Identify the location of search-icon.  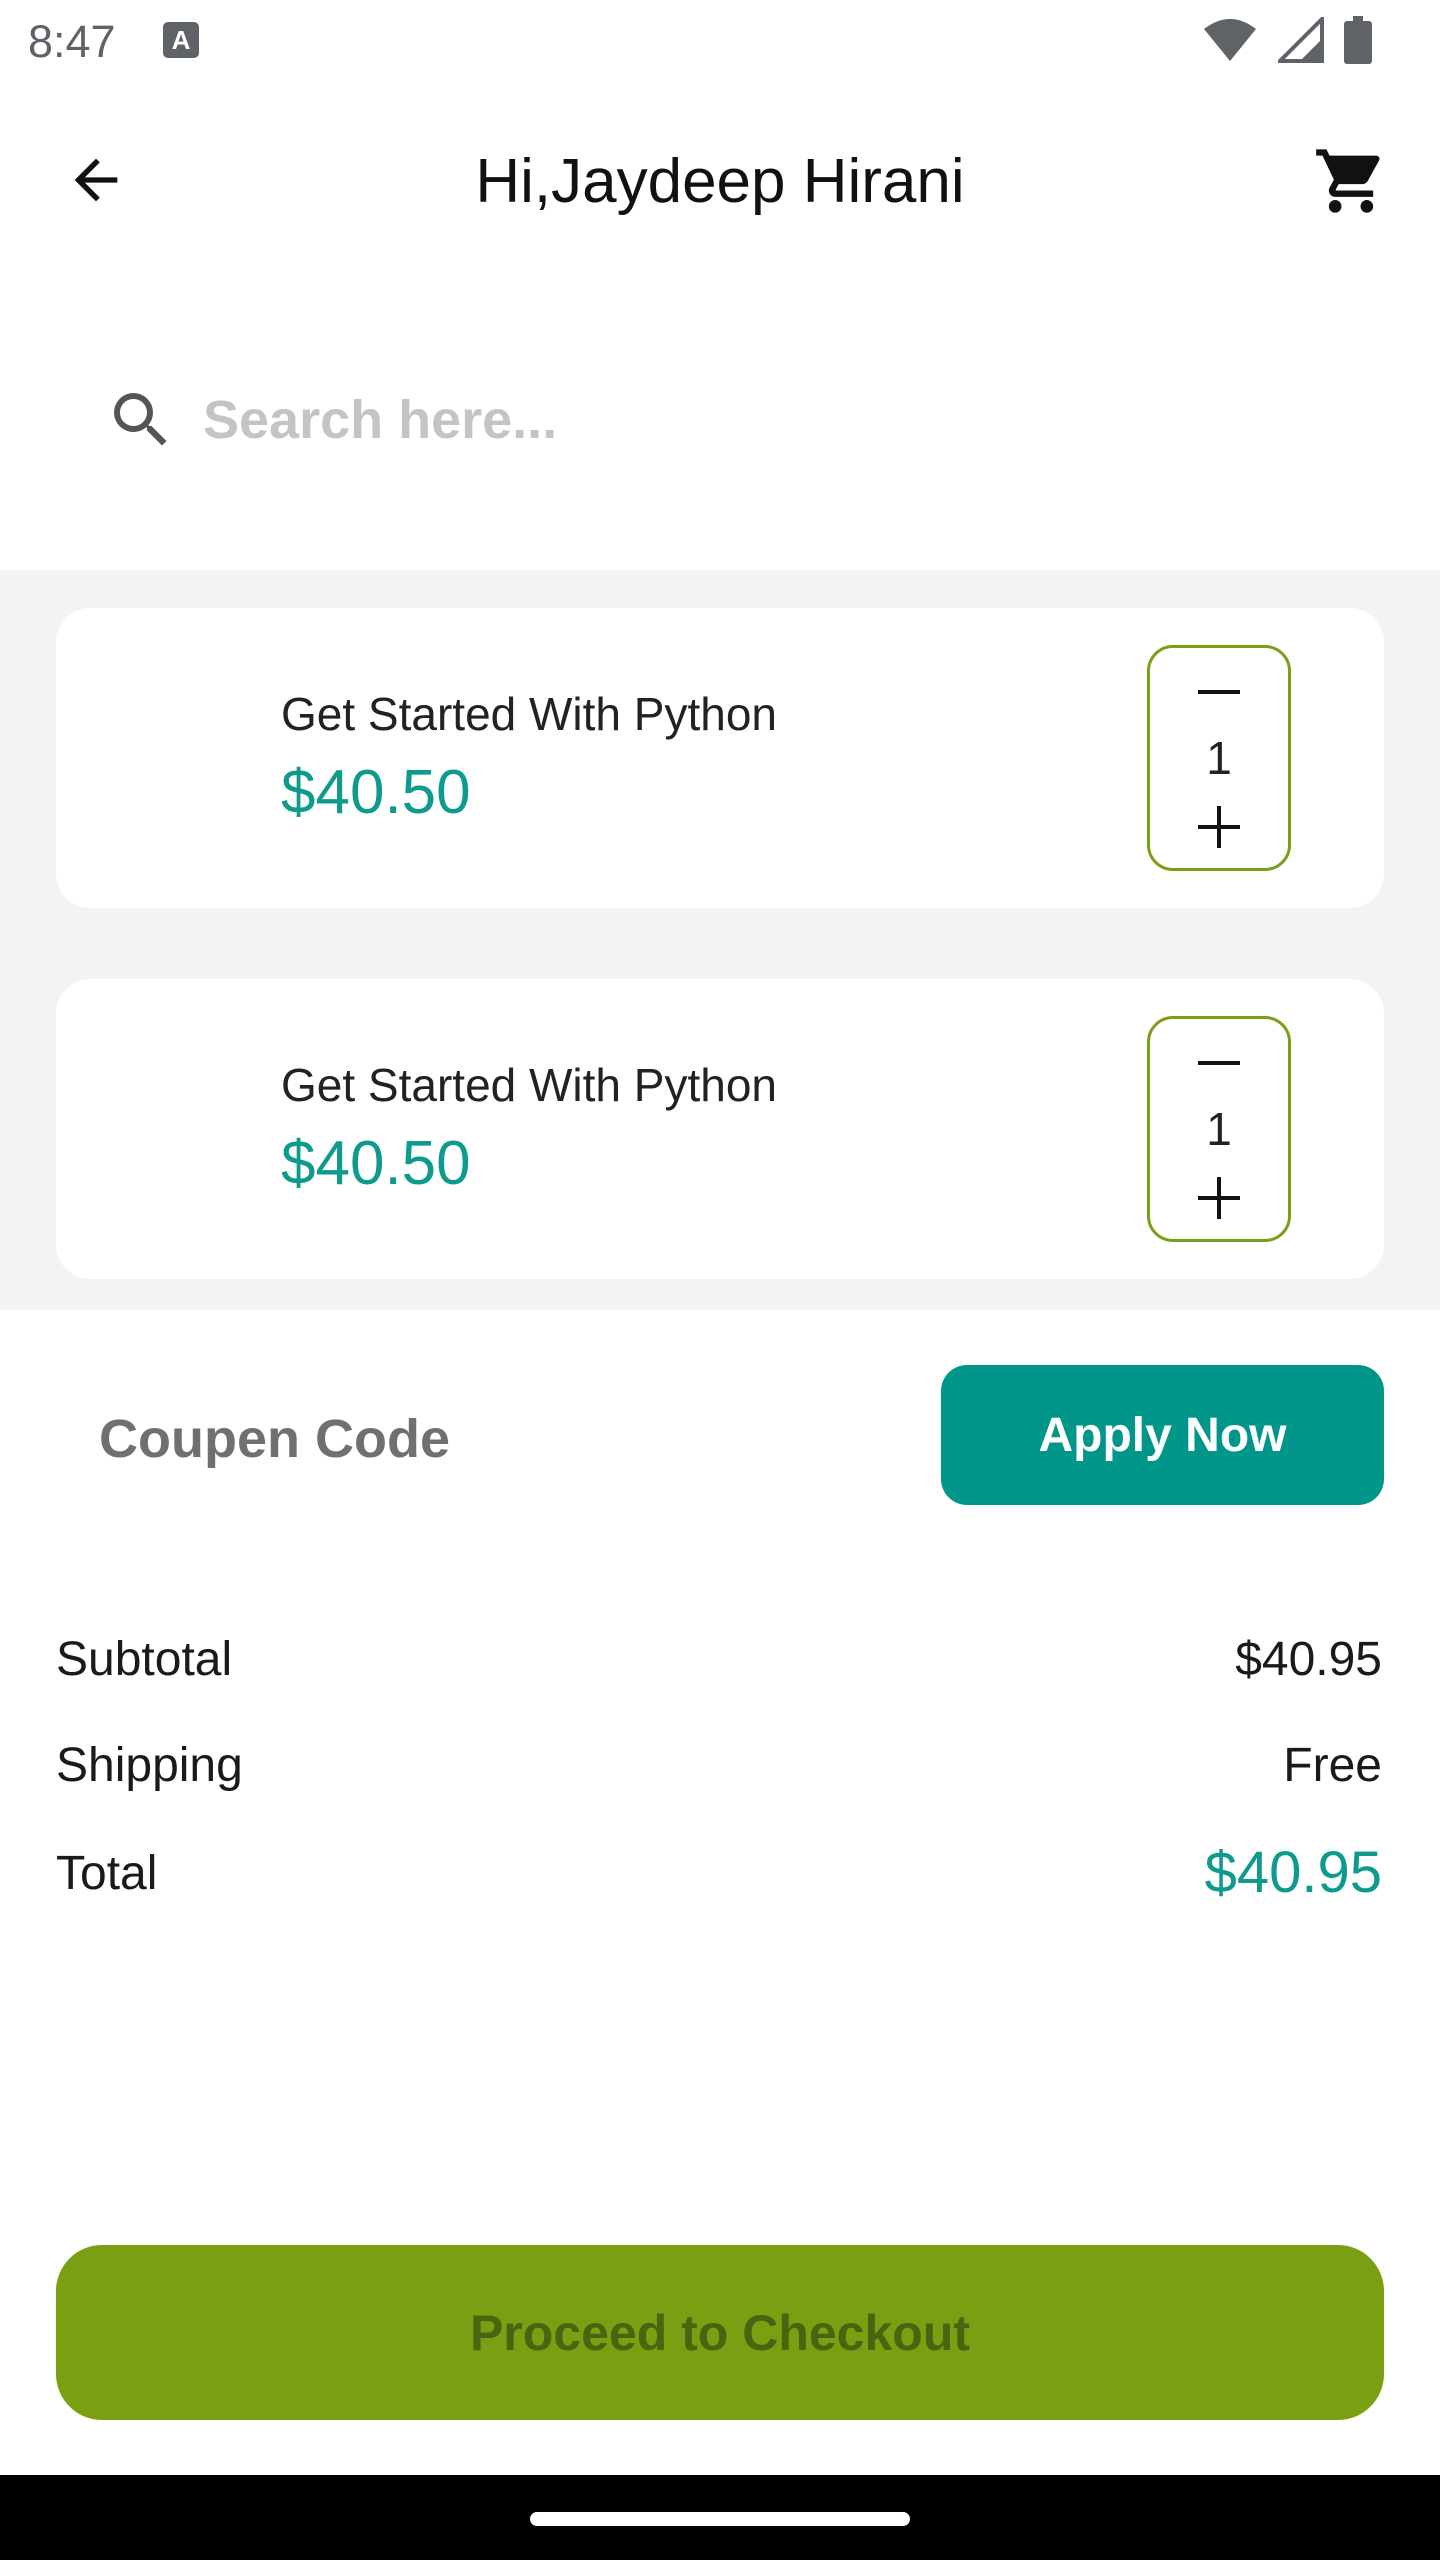
(141, 420).